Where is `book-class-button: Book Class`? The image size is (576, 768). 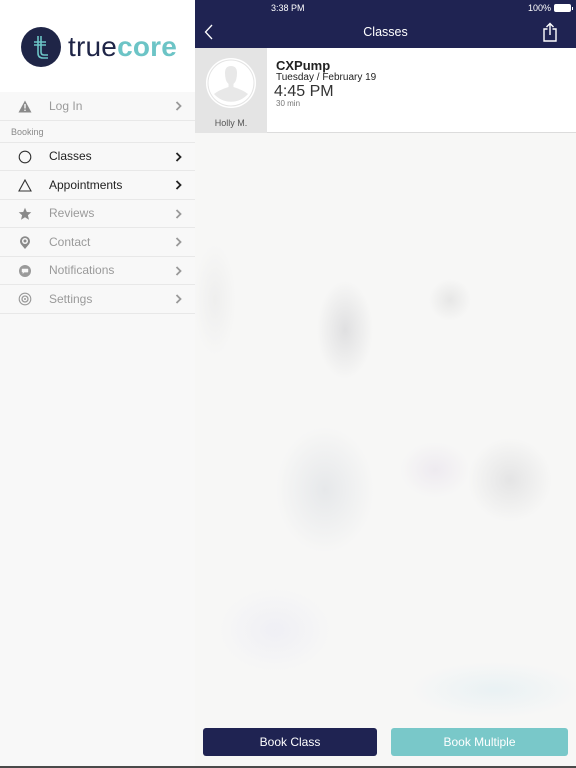 book-class-button: Book Class is located at coordinates (290, 742).